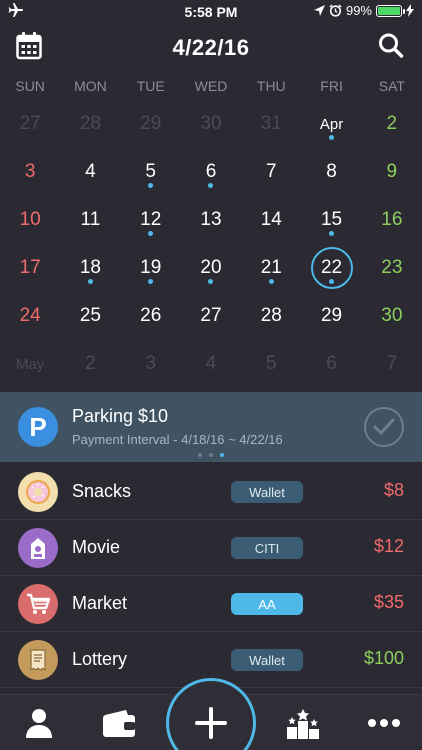 The image size is (422, 750). I want to click on day-number: 22, so click(331, 267).